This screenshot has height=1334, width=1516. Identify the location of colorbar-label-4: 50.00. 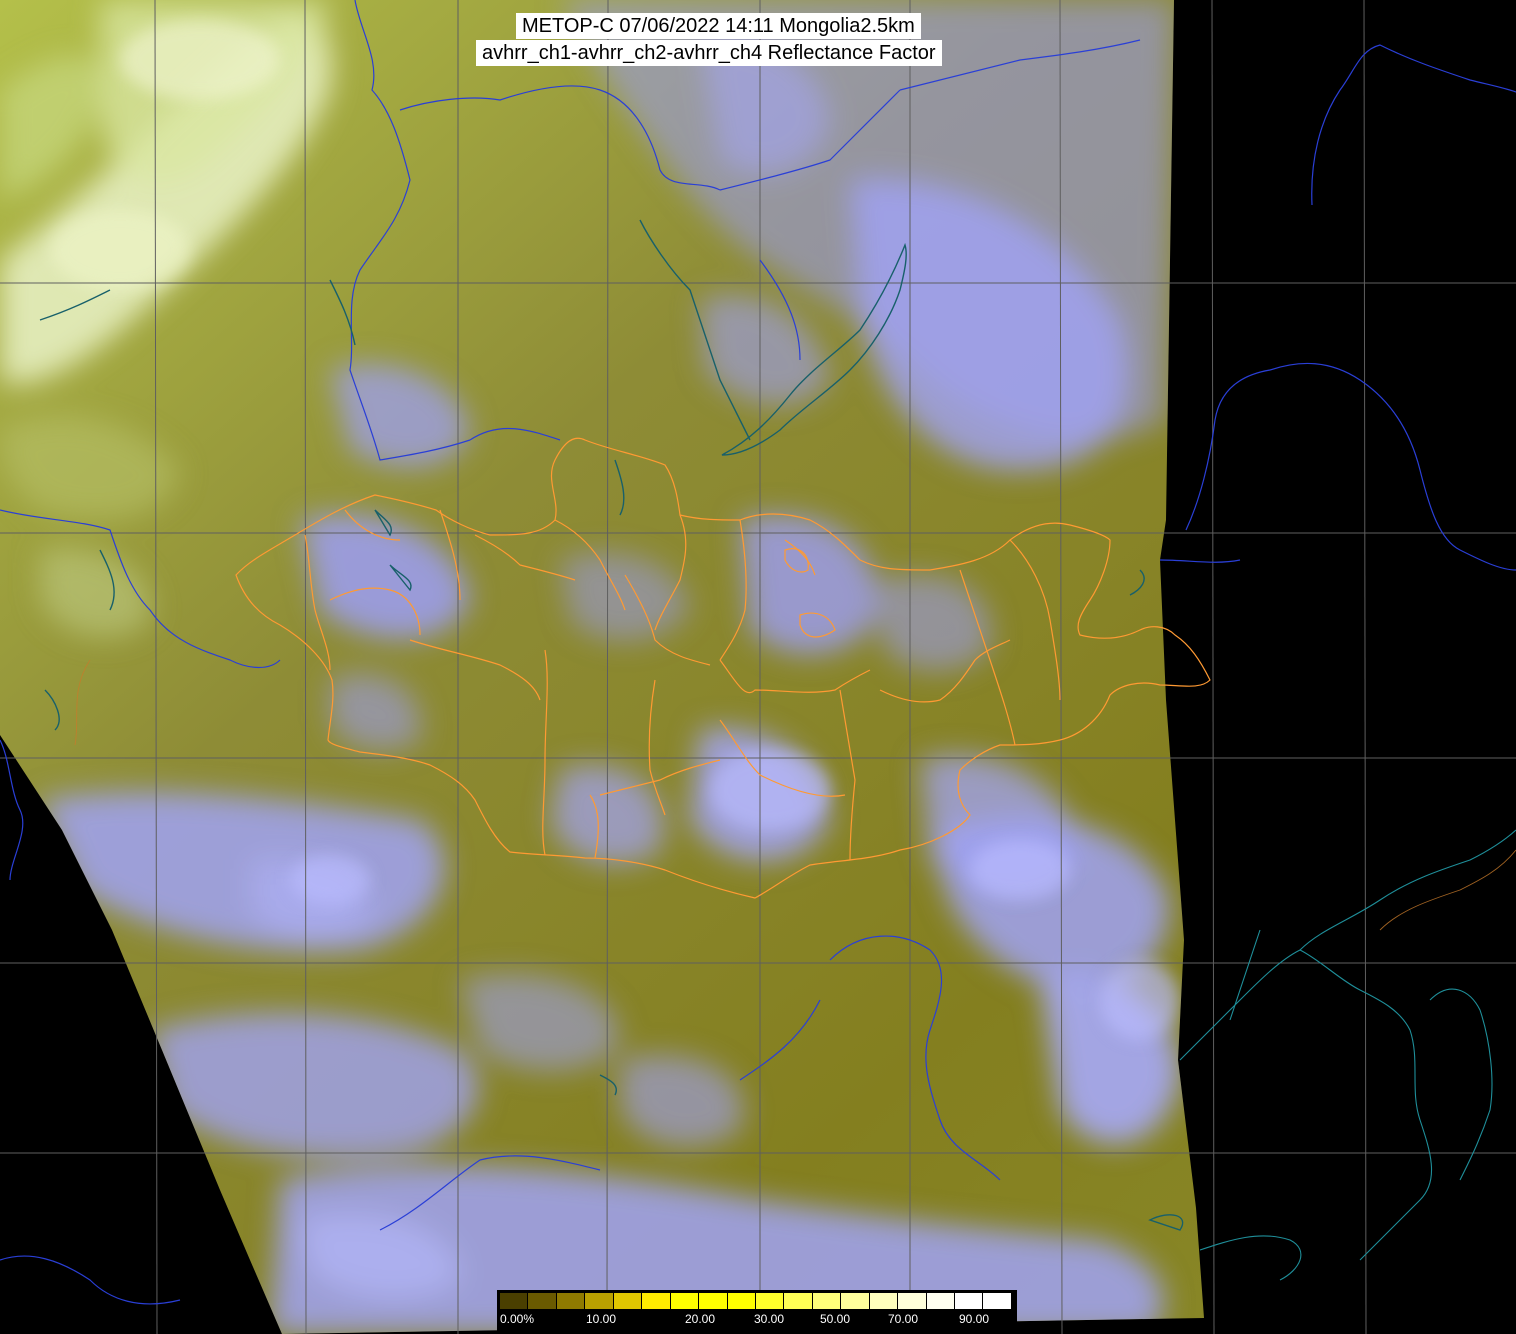
(835, 1319).